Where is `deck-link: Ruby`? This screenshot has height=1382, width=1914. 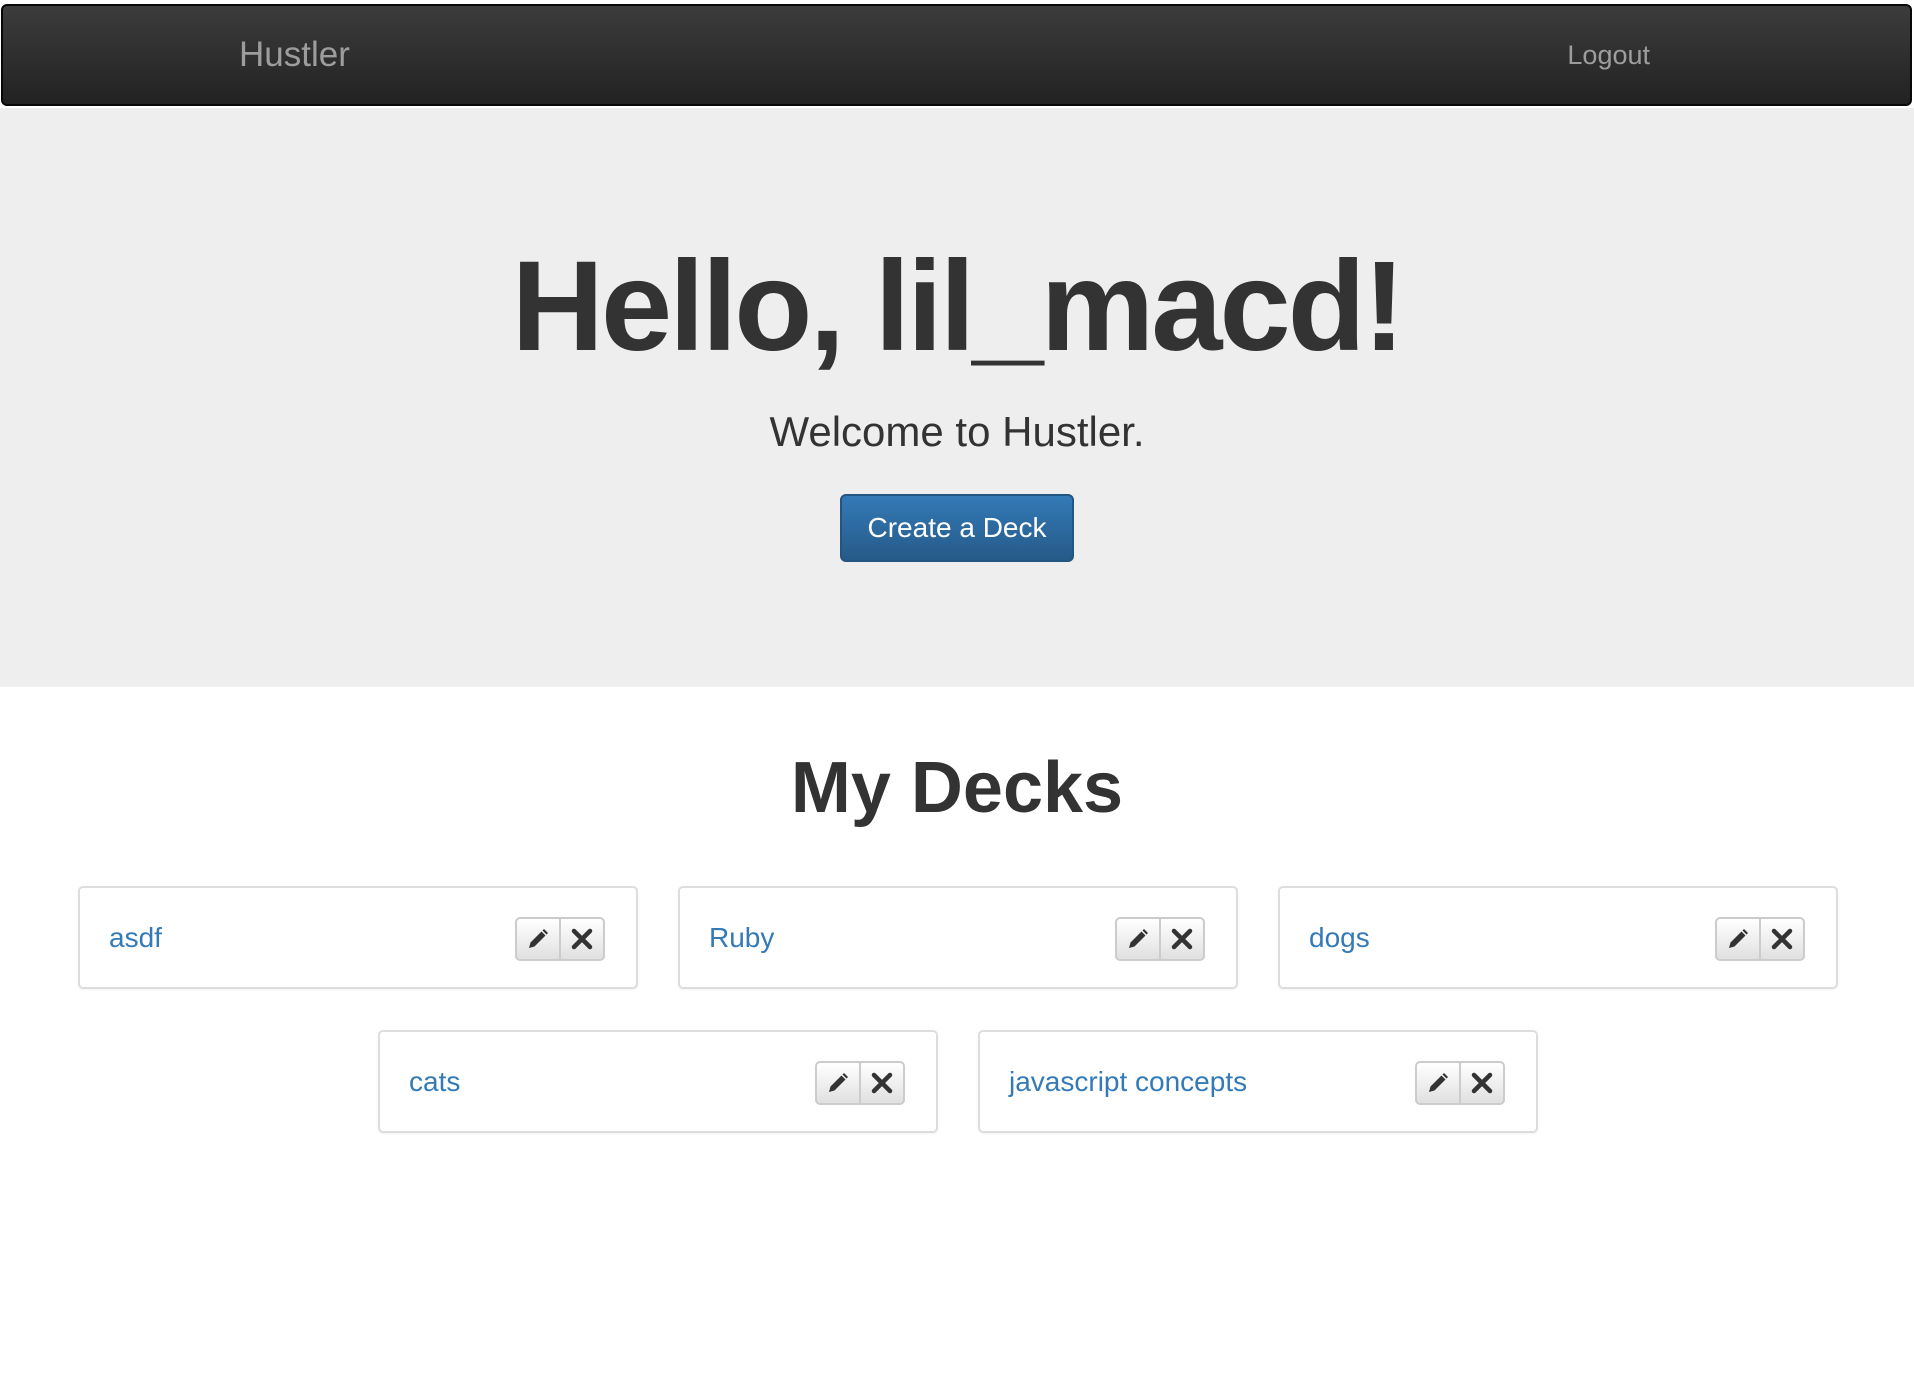
deck-link: Ruby is located at coordinates (741, 937).